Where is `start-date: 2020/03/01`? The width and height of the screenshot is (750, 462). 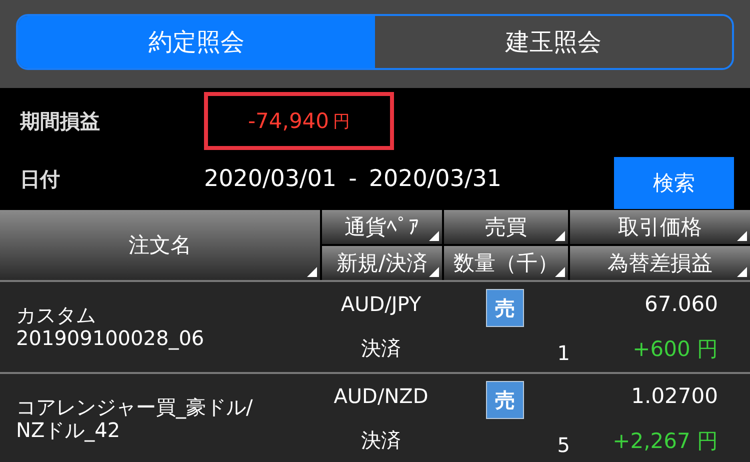 start-date: 2020/03/01 is located at coordinates (270, 179).